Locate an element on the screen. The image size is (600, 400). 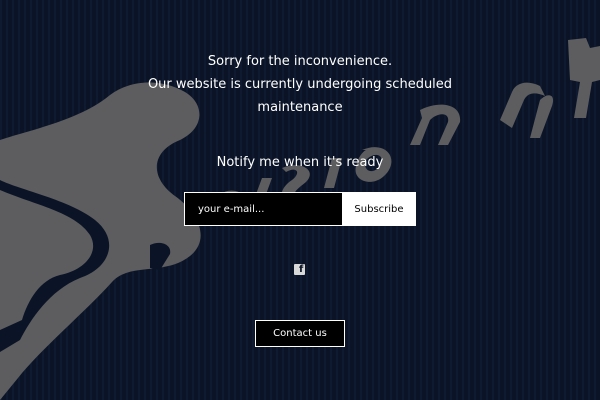
maintenance-message-line-3: maintenance is located at coordinates (300, 107).